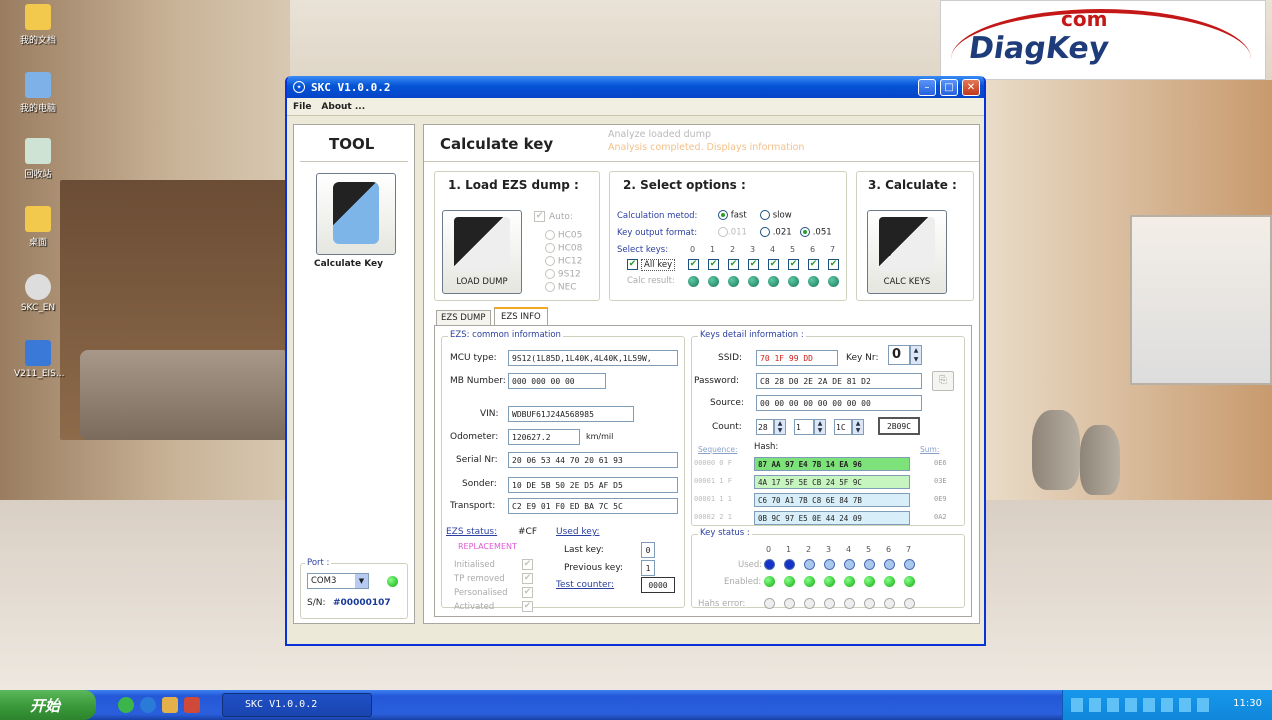 This screenshot has height=720, width=1272. Describe the element at coordinates (571, 414) in the screenshot. I see `vin-field: WDBUF61J24A568985` at that location.